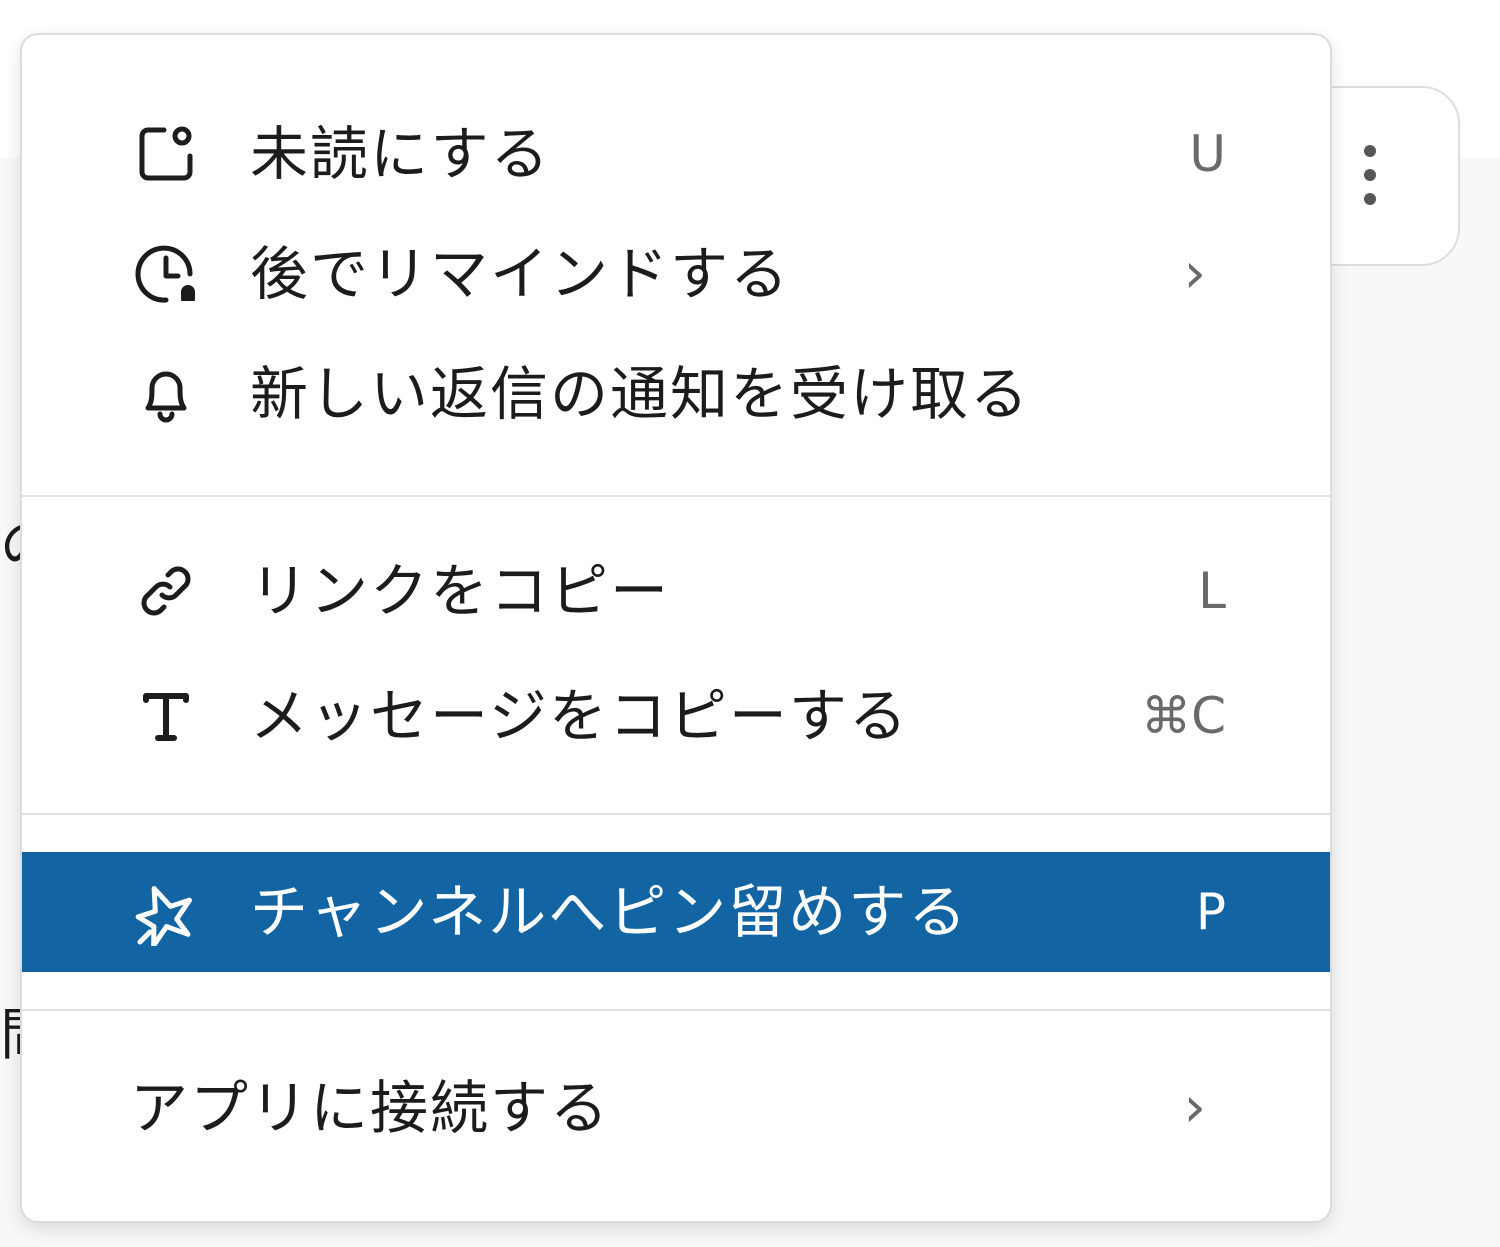 This screenshot has width=1500, height=1247. I want to click on text-t-icon, so click(166, 716).